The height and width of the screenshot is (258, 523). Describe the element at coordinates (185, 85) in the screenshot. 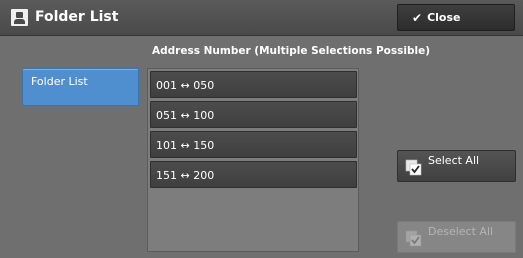

I see `list-item-label: 001 ↔ 050` at that location.